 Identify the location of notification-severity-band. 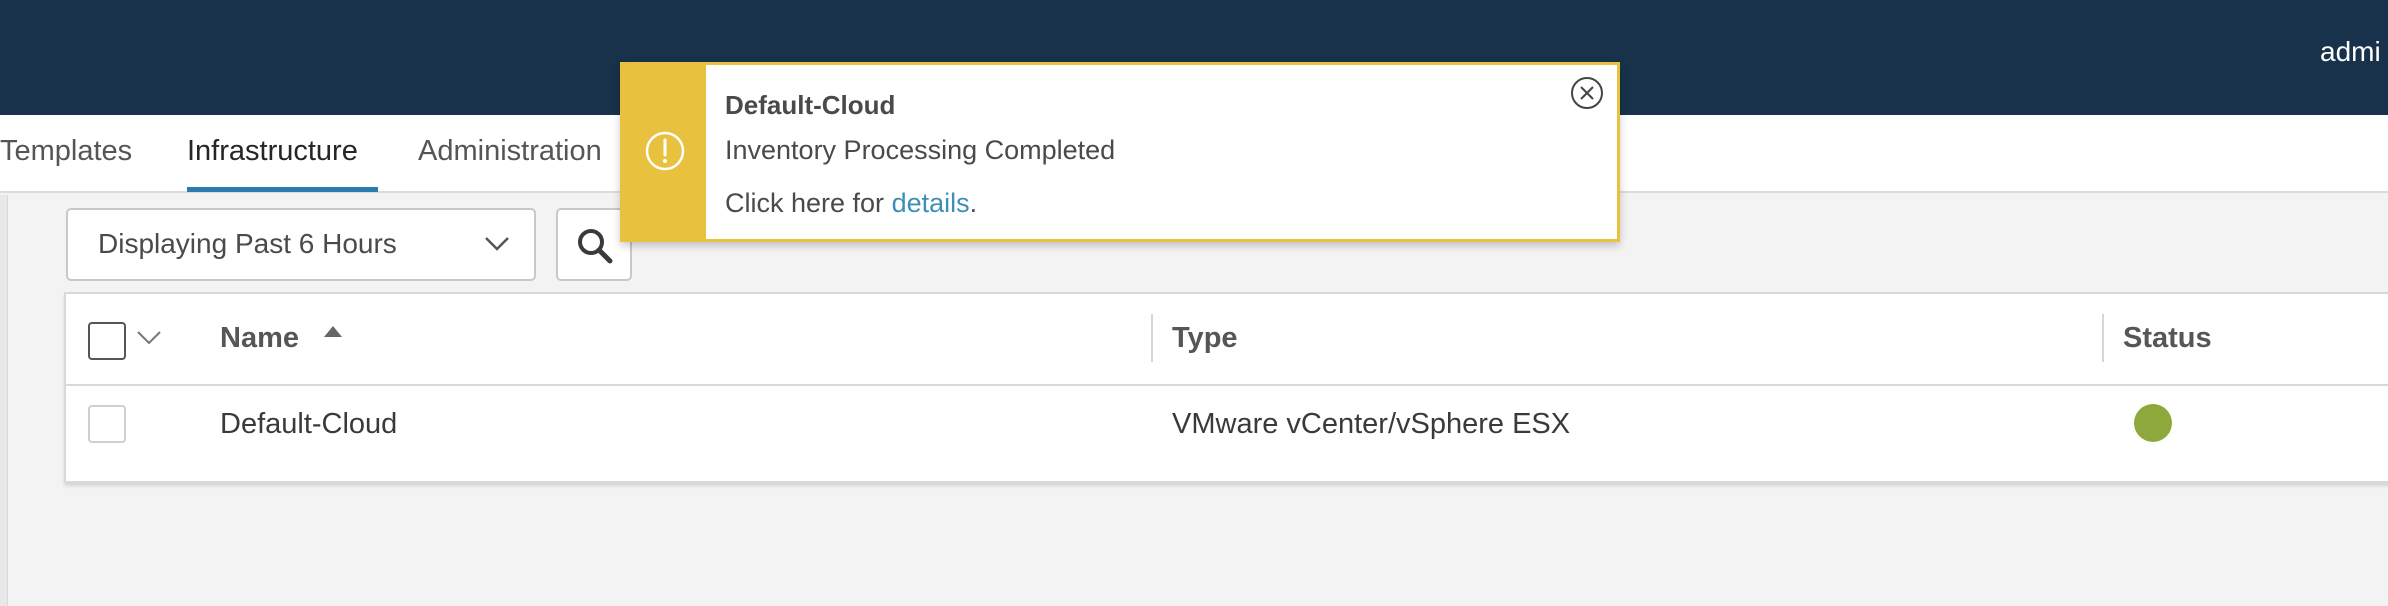
(664, 152).